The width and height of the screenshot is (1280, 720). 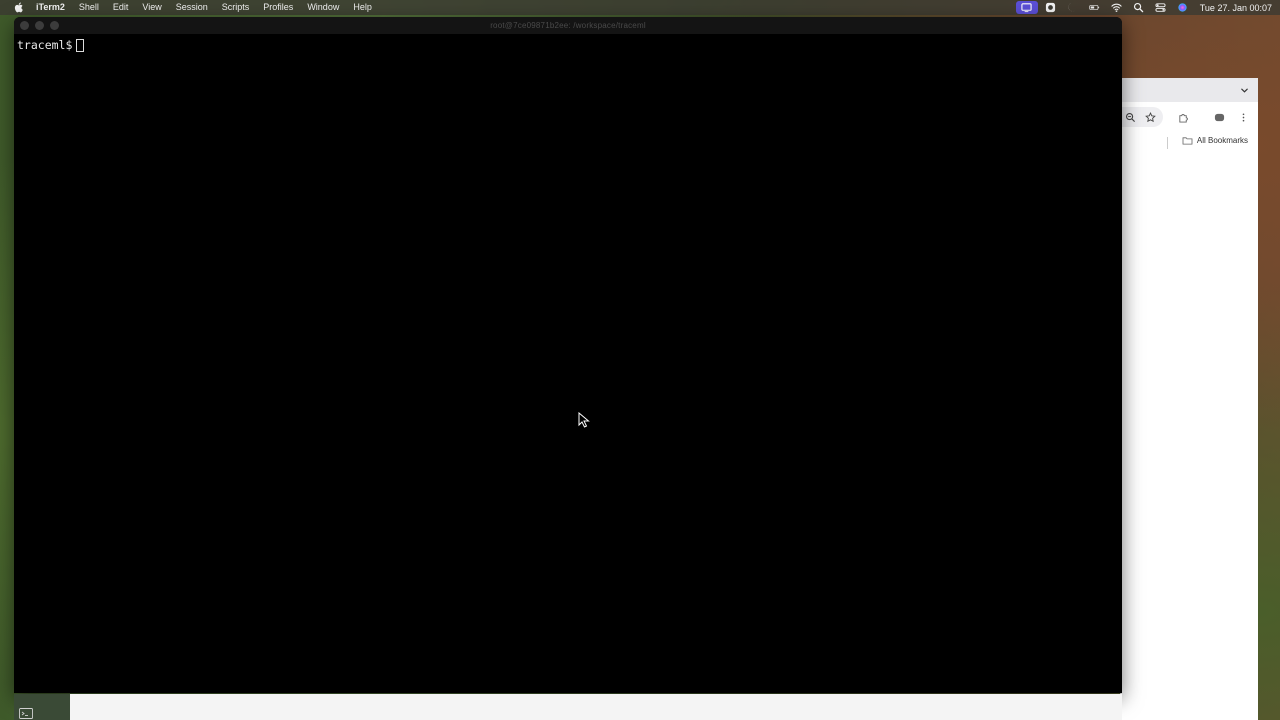 I want to click on terminal-app-icon, so click(x=26, y=713).